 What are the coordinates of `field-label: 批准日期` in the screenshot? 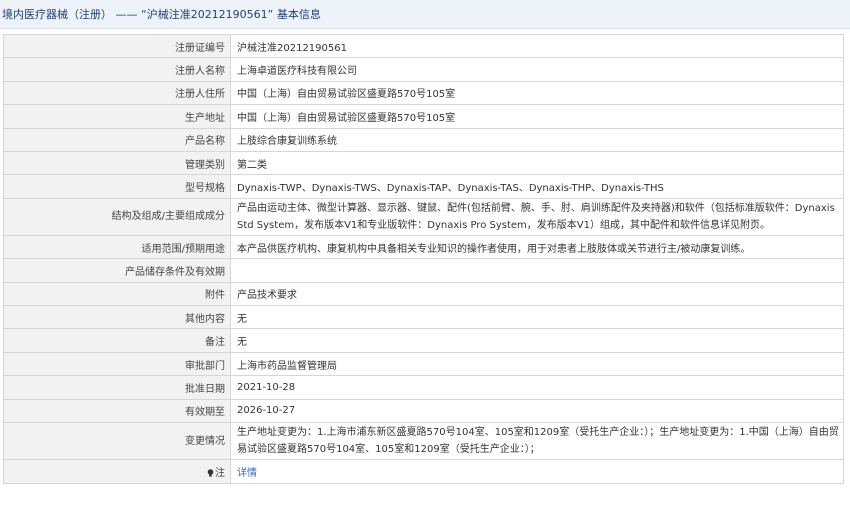 It's located at (117, 387).